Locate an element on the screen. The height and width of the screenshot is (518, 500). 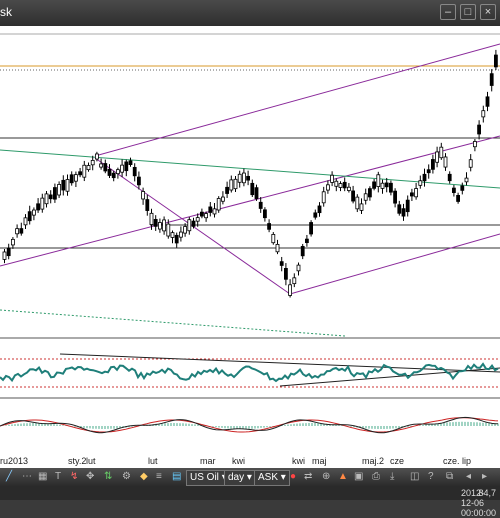
window-title: sk is located at coordinates (6, 12).